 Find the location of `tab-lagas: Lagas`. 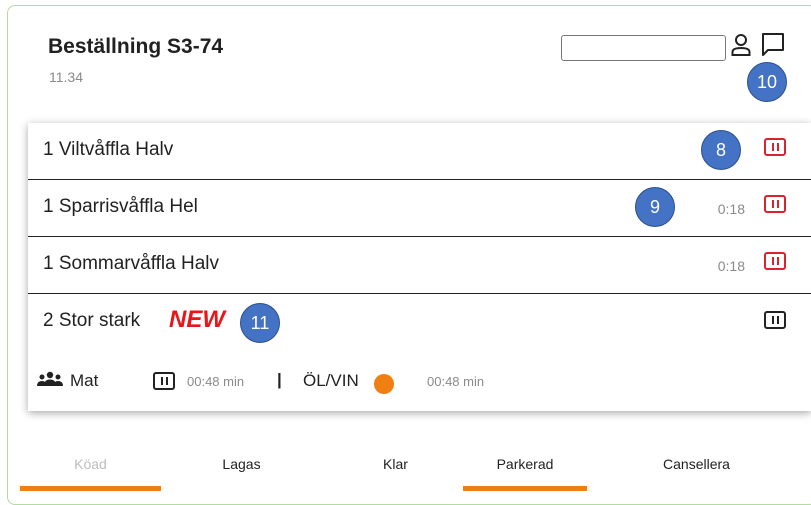

tab-lagas: Lagas is located at coordinates (241, 468).